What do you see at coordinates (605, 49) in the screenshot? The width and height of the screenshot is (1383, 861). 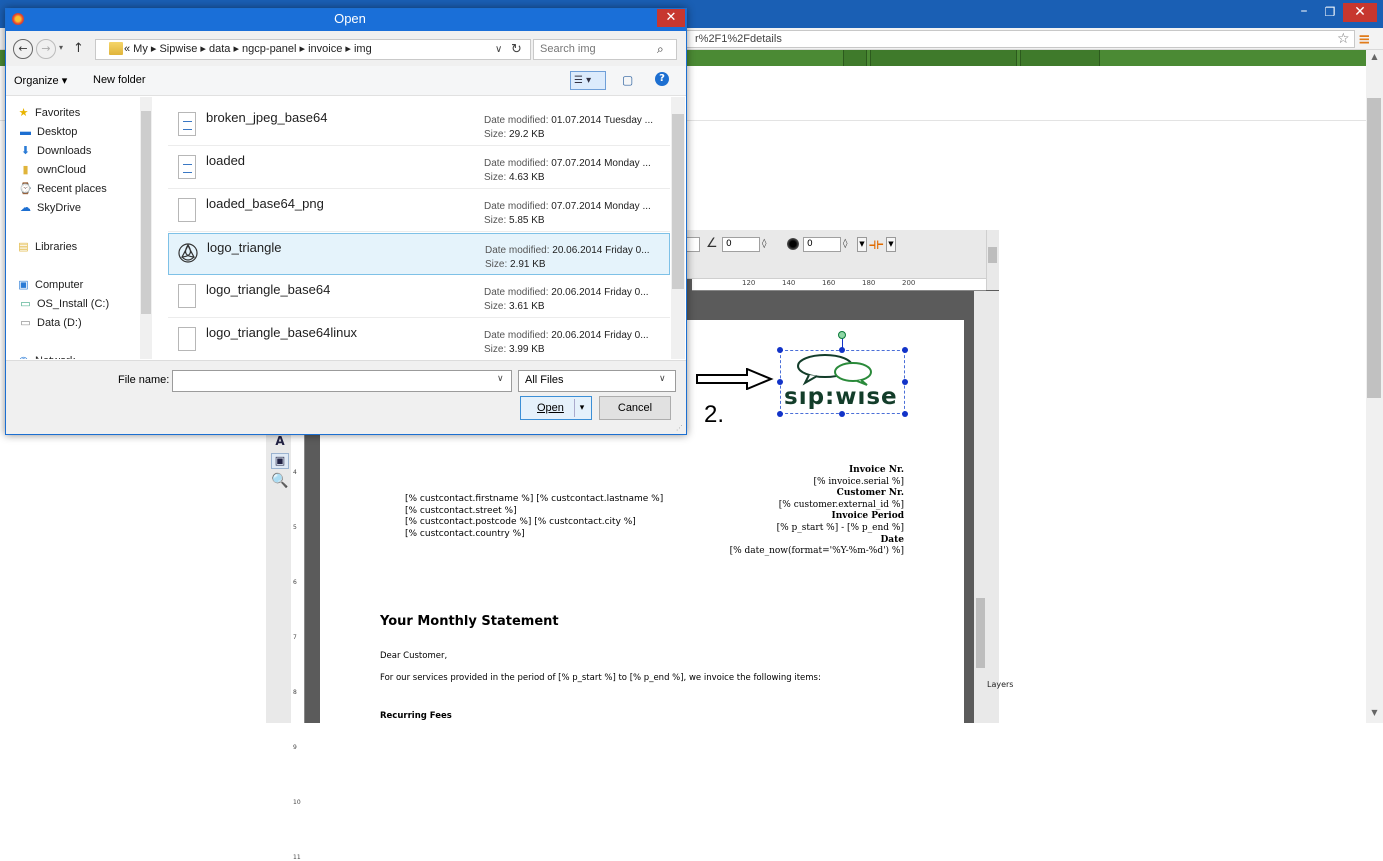 I see `search-input: Search img` at bounding box center [605, 49].